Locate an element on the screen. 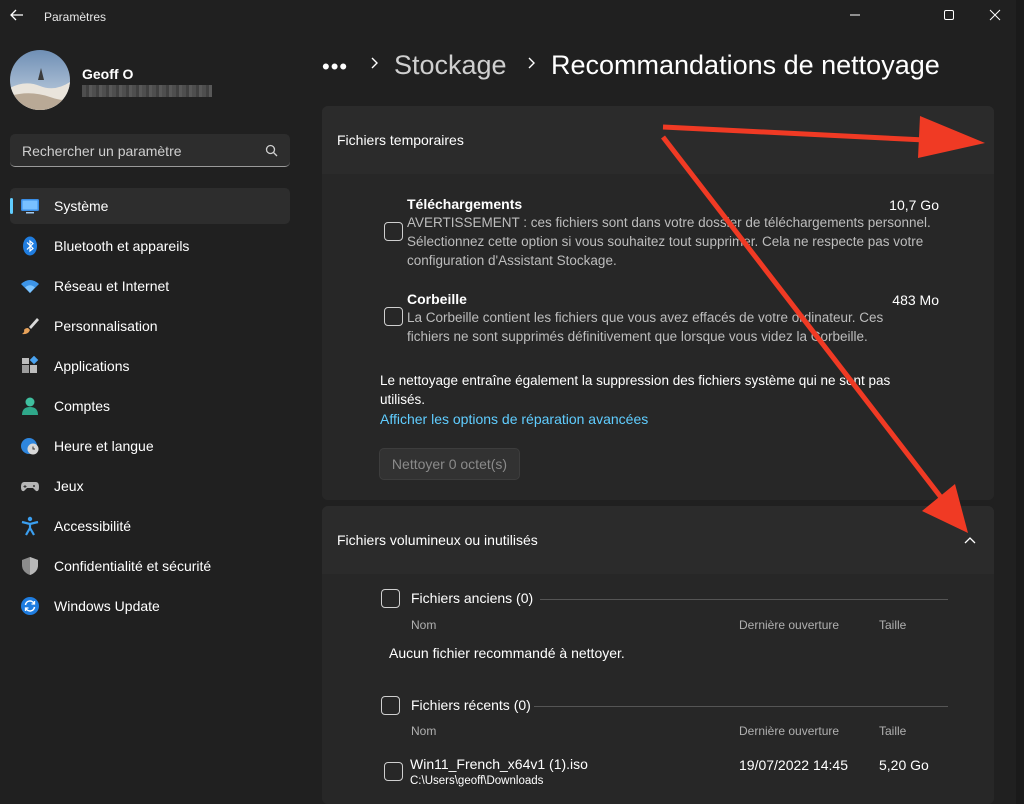 The width and height of the screenshot is (1024, 804). file-checkbox is located at coordinates (393, 771).